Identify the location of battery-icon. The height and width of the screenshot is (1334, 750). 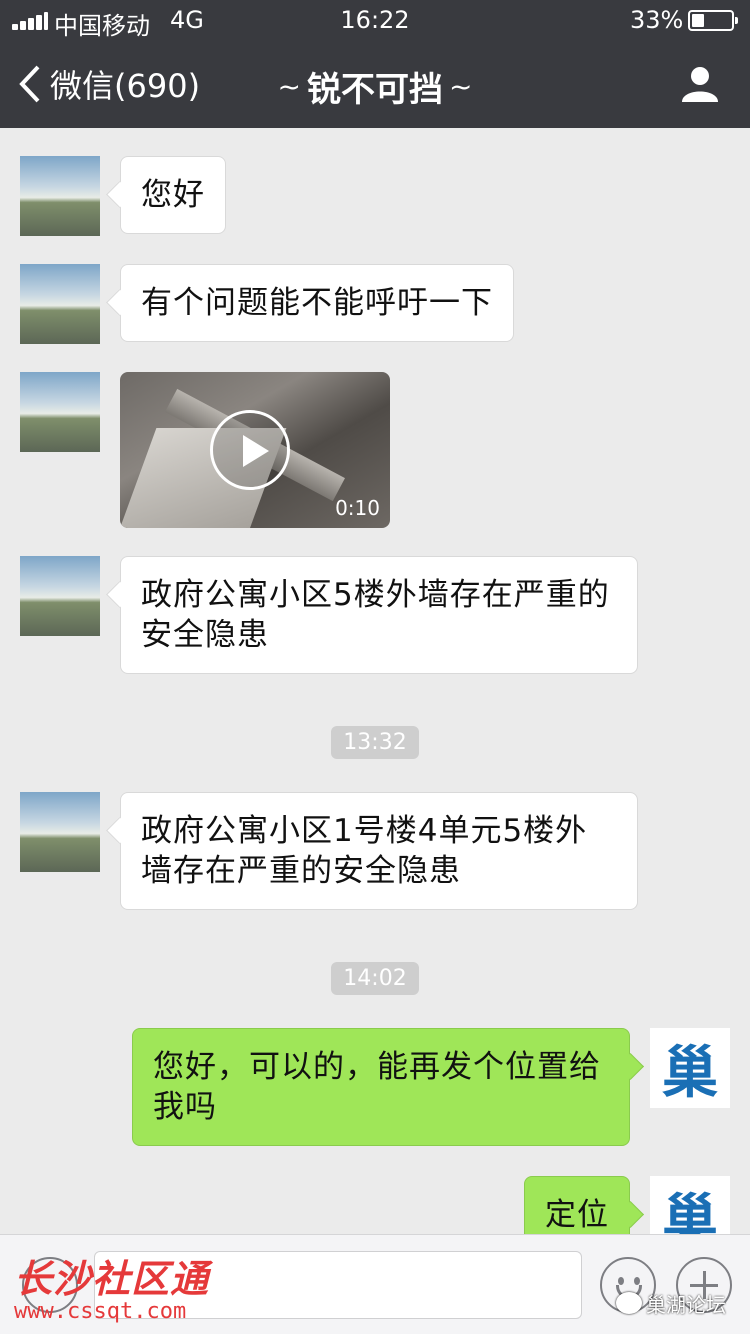
(713, 20).